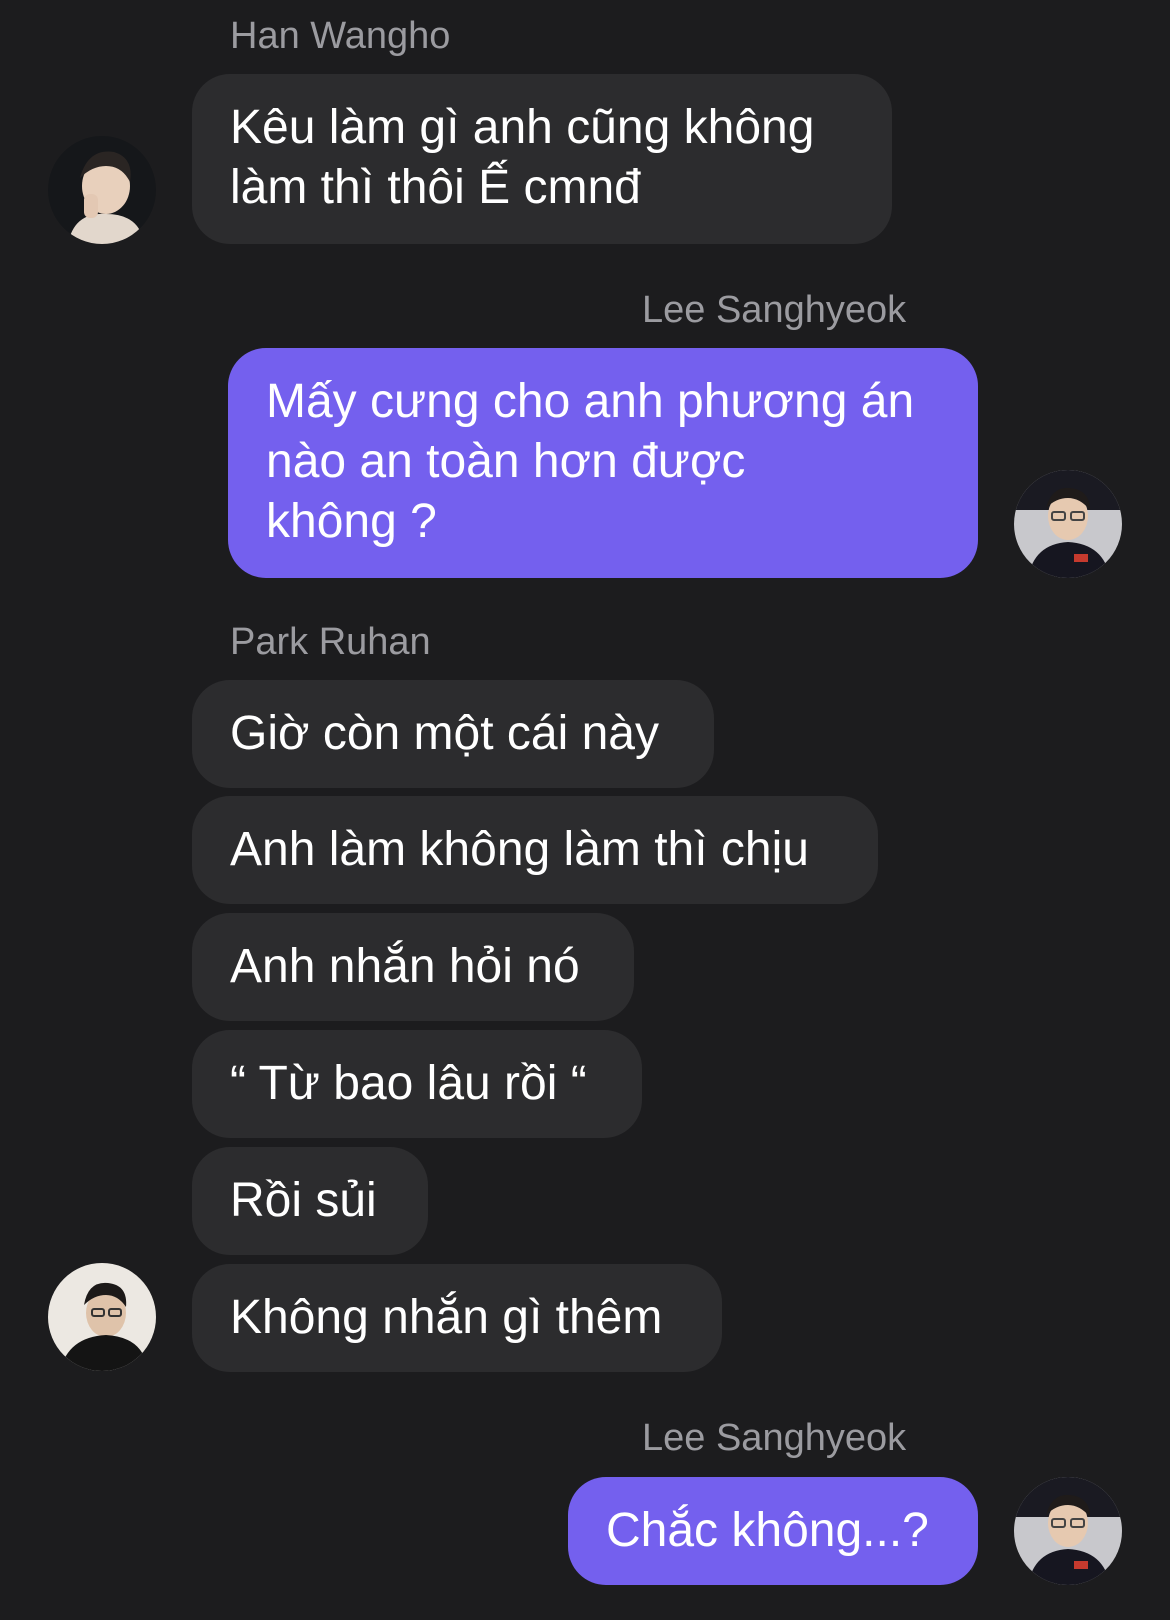 Image resolution: width=1170 pixels, height=1620 pixels. Describe the element at coordinates (405, 966) in the screenshot. I see `message-line: Anh nhắn hỏi nó` at that location.